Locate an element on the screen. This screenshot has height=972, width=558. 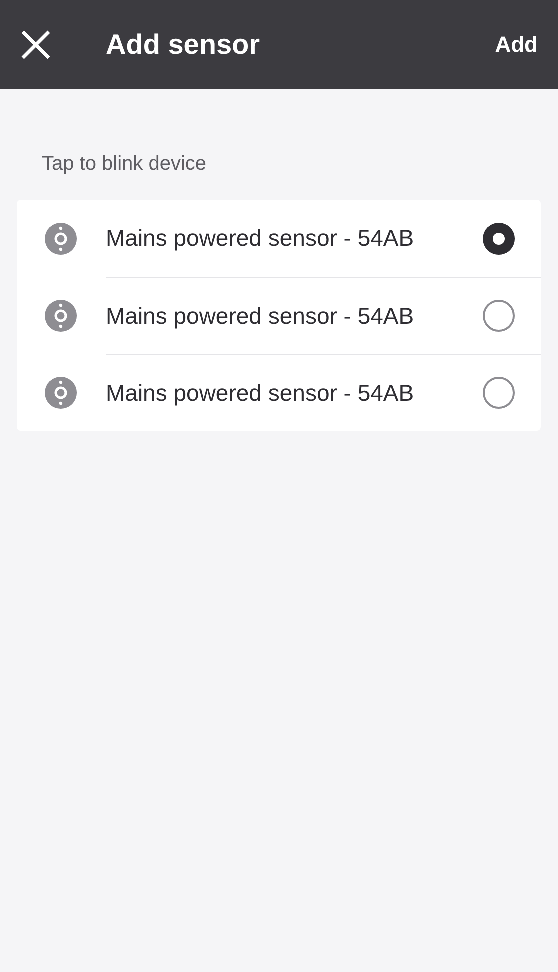
screen-title: Add sensor is located at coordinates (183, 45).